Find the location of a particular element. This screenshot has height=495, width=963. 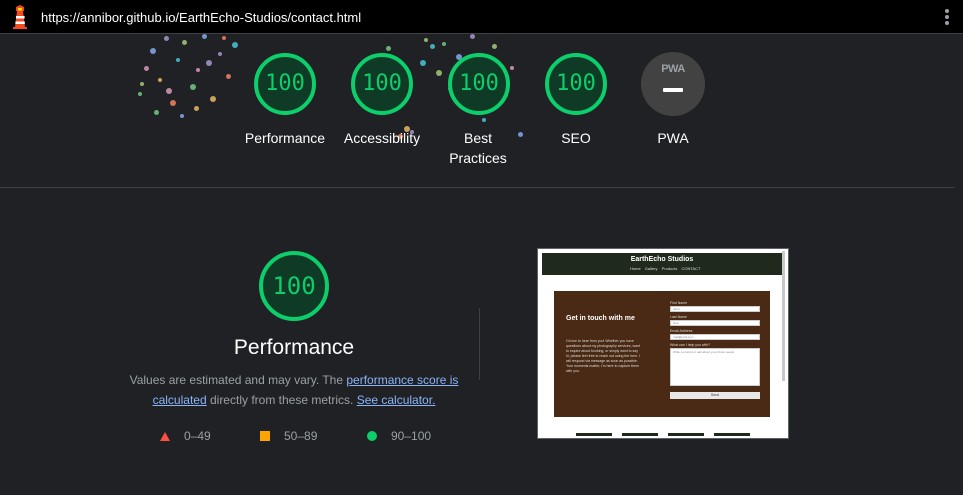

gauge-performance: 100 is located at coordinates (285, 84).